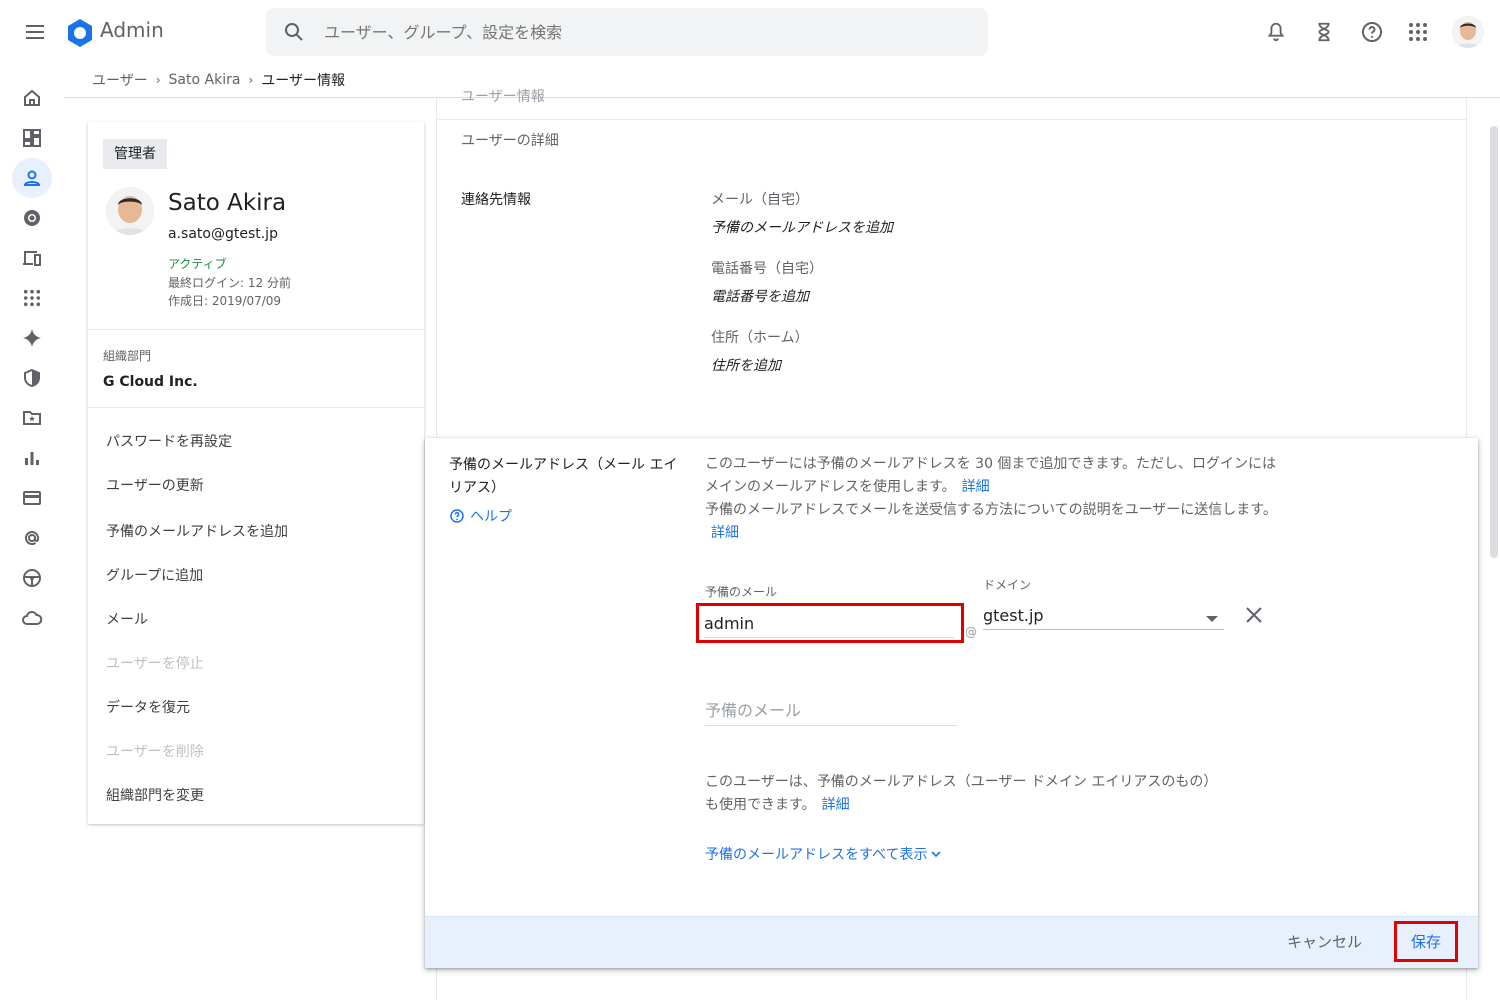 The width and height of the screenshot is (1500, 1000). Describe the element at coordinates (760, 296) in the screenshot. I see `add-home-phone-link: 電話番号を追加` at that location.